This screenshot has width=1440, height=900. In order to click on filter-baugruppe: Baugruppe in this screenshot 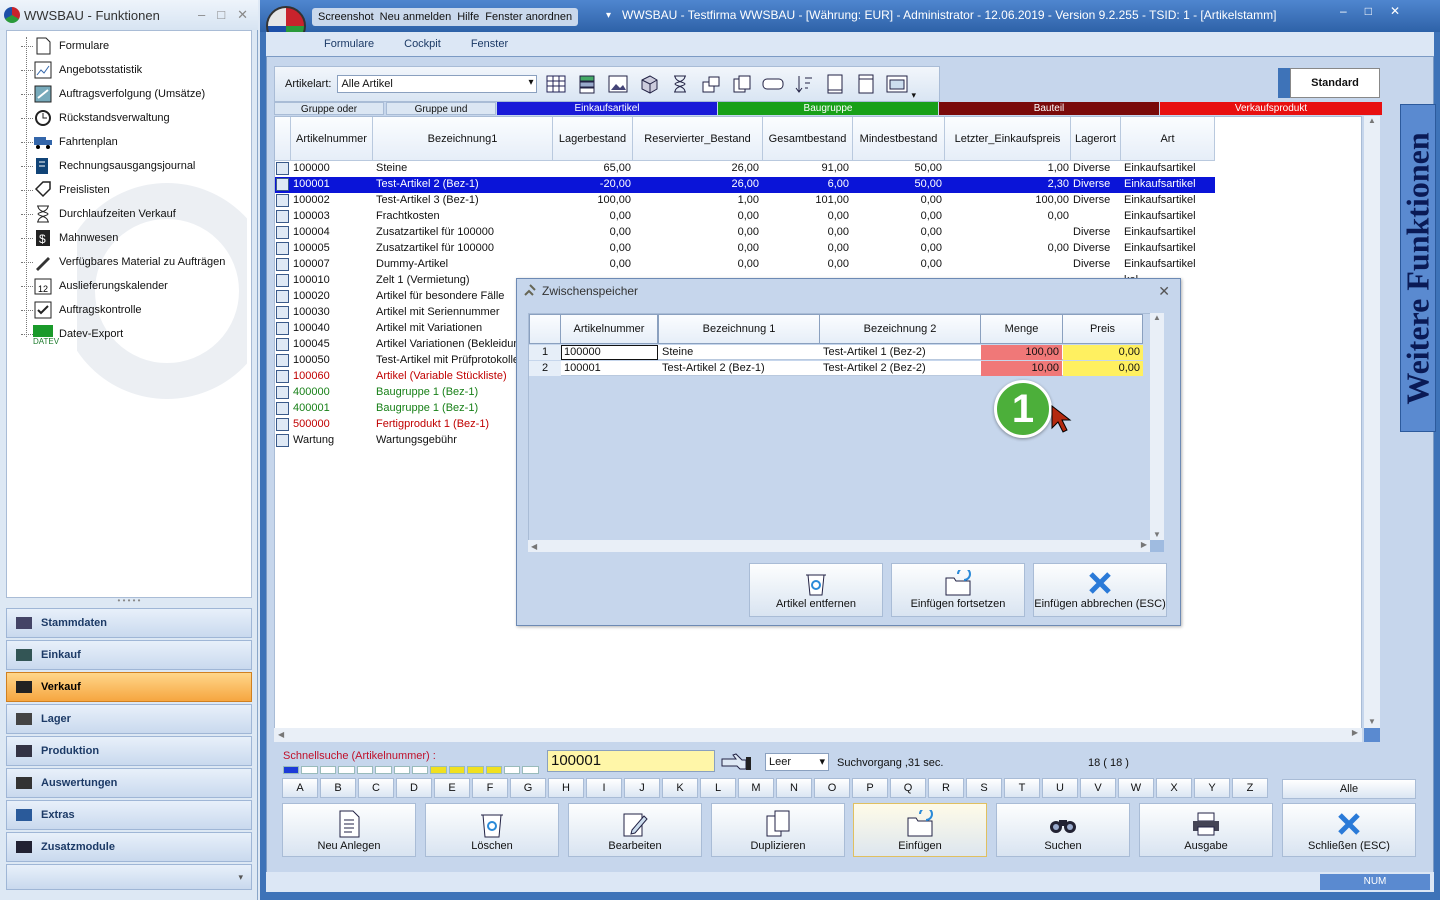, I will do `click(828, 108)`.